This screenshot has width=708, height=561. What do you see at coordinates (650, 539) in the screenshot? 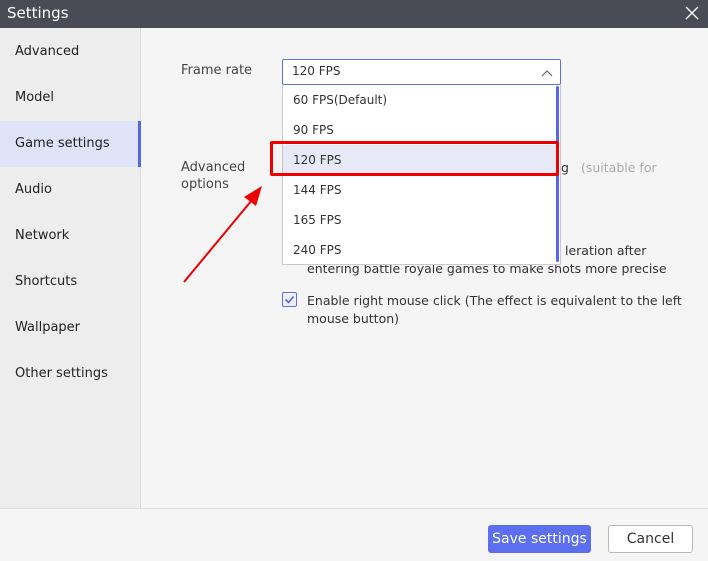
I see `cancel-button: Cancel` at bounding box center [650, 539].